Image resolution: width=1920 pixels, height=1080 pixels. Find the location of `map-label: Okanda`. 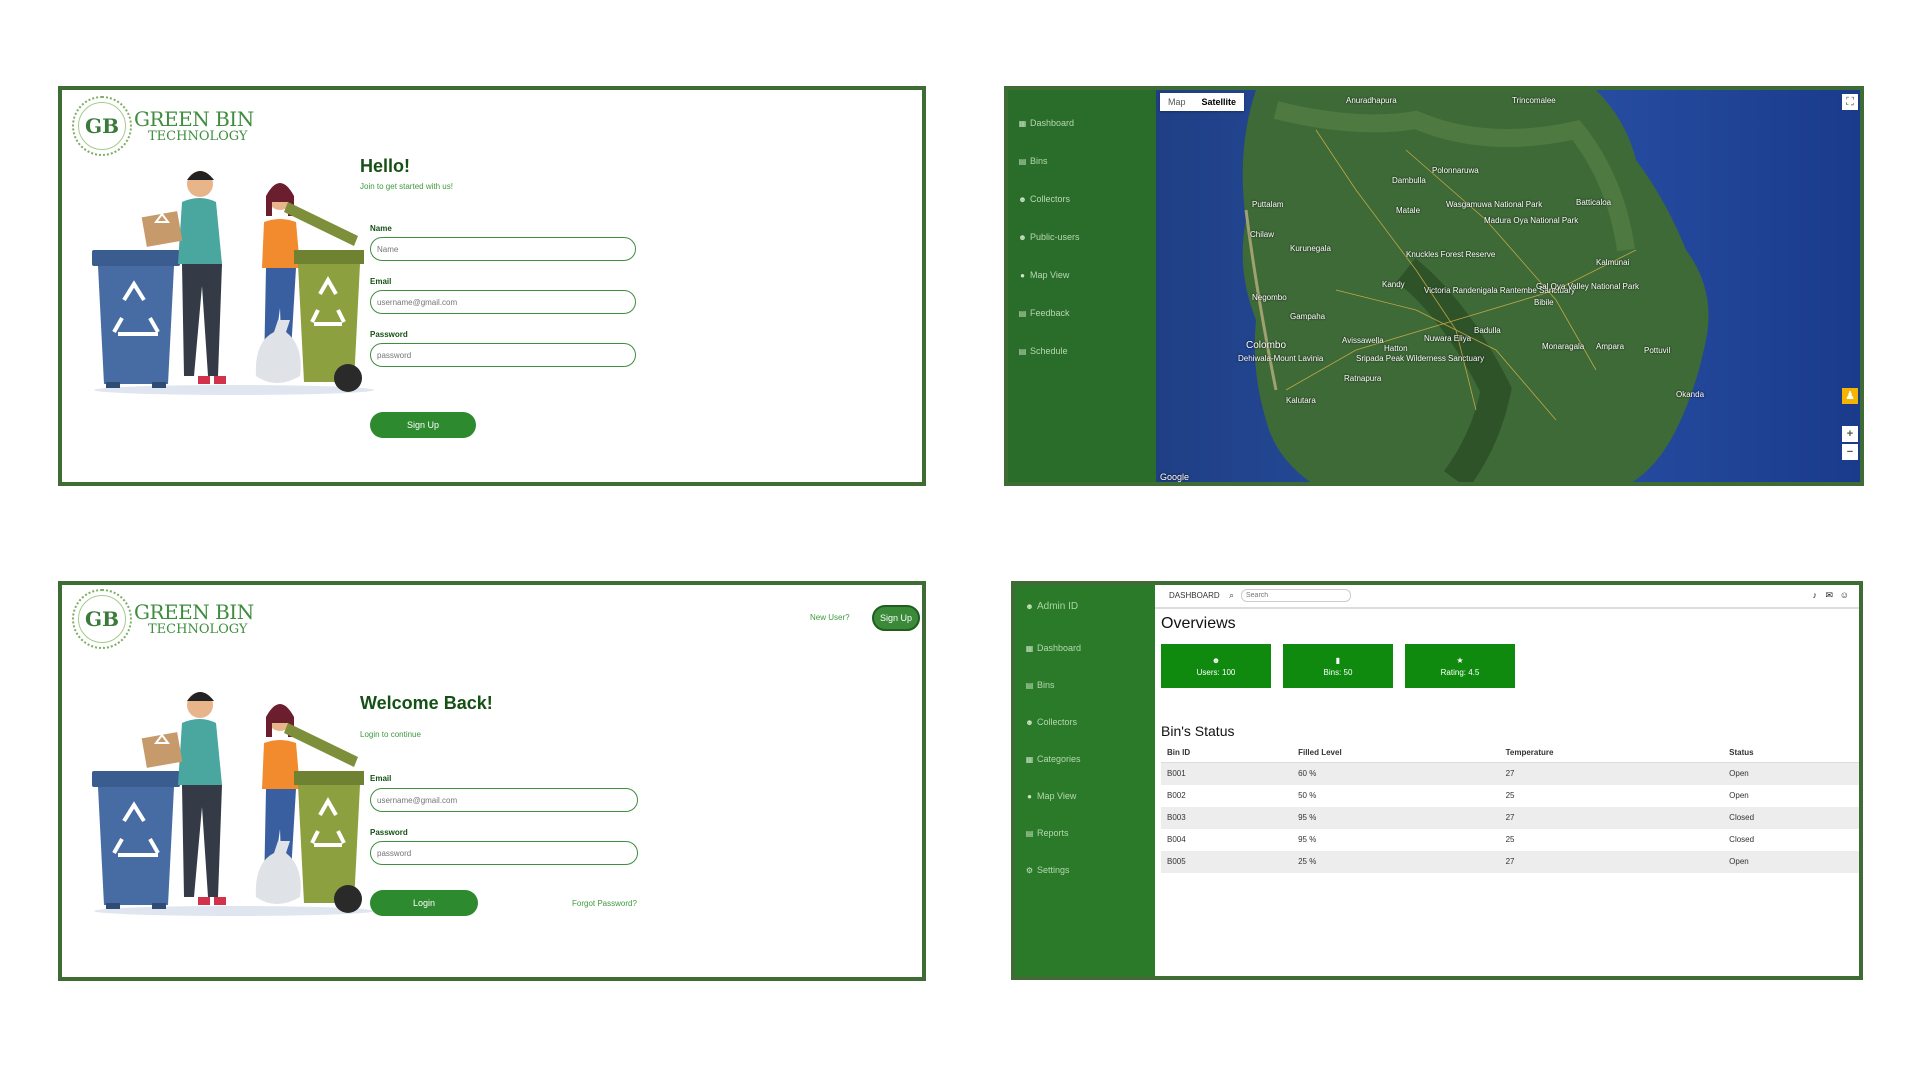

map-label: Okanda is located at coordinates (1690, 394).